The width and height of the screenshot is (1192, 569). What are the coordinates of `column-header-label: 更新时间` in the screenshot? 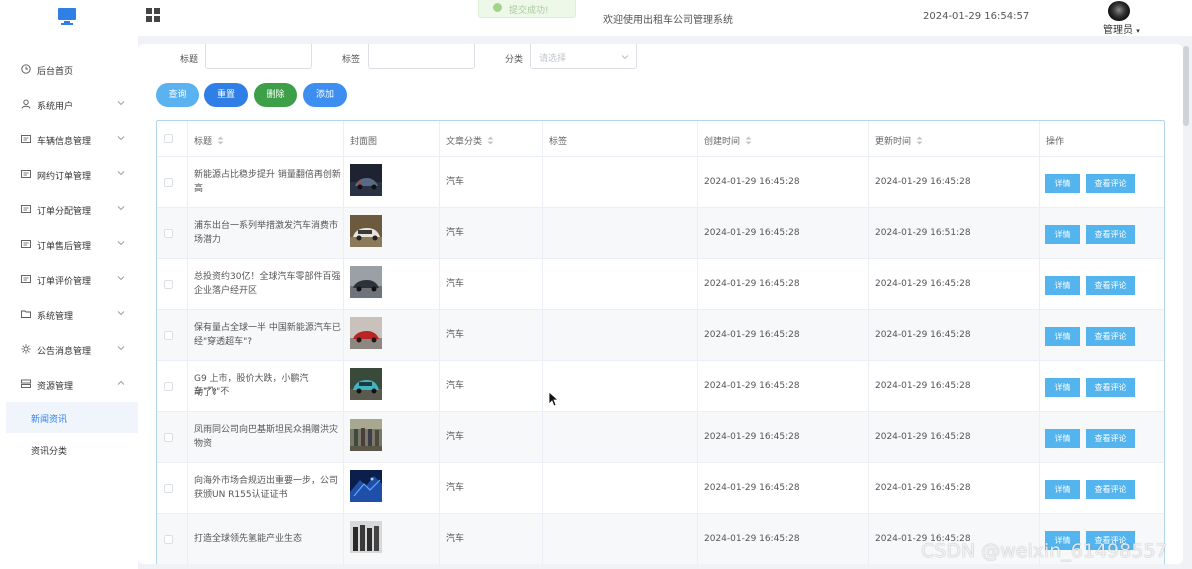 It's located at (893, 142).